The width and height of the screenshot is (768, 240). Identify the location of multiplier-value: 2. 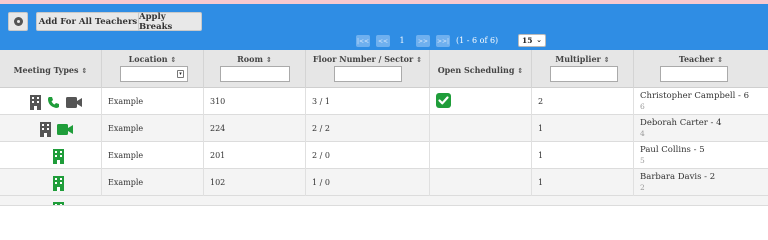
(541, 101).